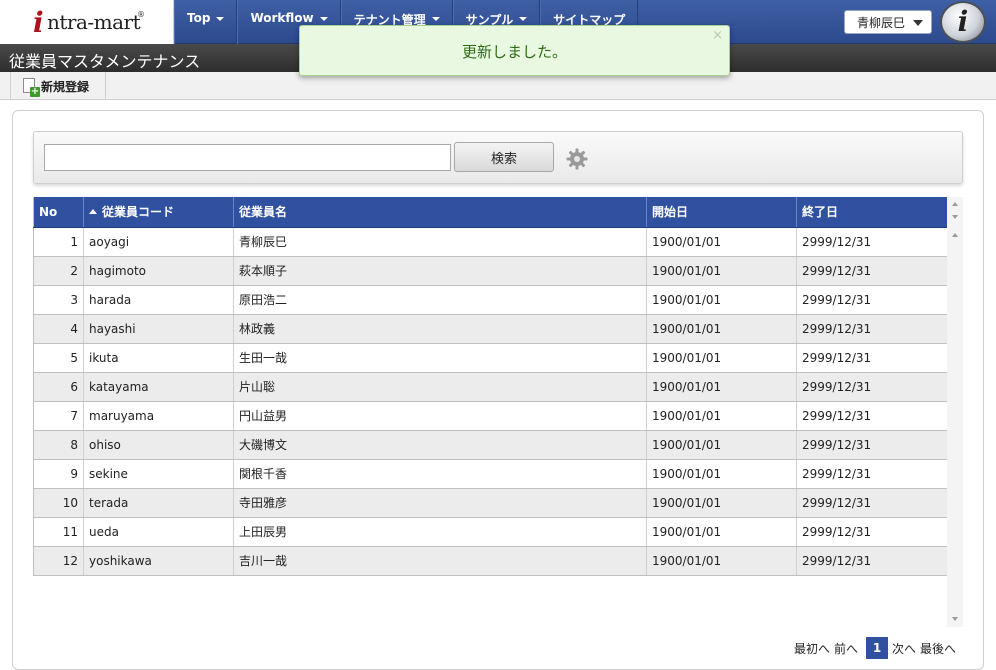 The height and width of the screenshot is (670, 996). I want to click on pager-first-link: 最初へ, so click(812, 648).